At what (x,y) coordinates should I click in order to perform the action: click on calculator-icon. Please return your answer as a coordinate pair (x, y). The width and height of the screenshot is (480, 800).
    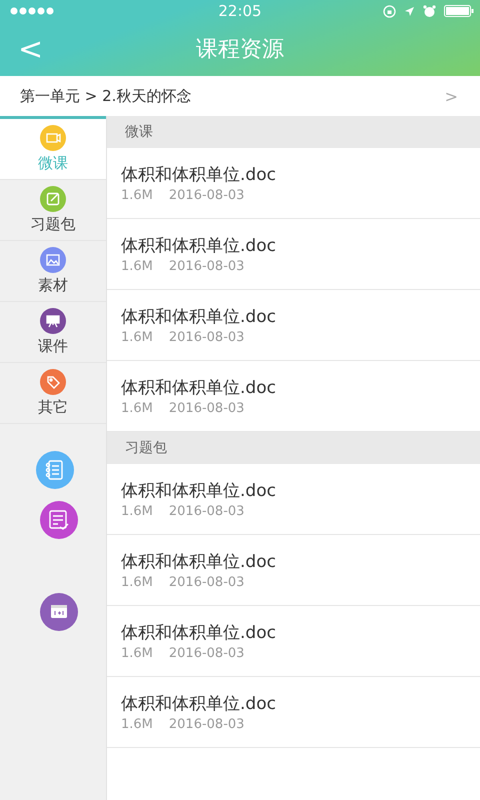
    Looking at the image, I should click on (59, 612).